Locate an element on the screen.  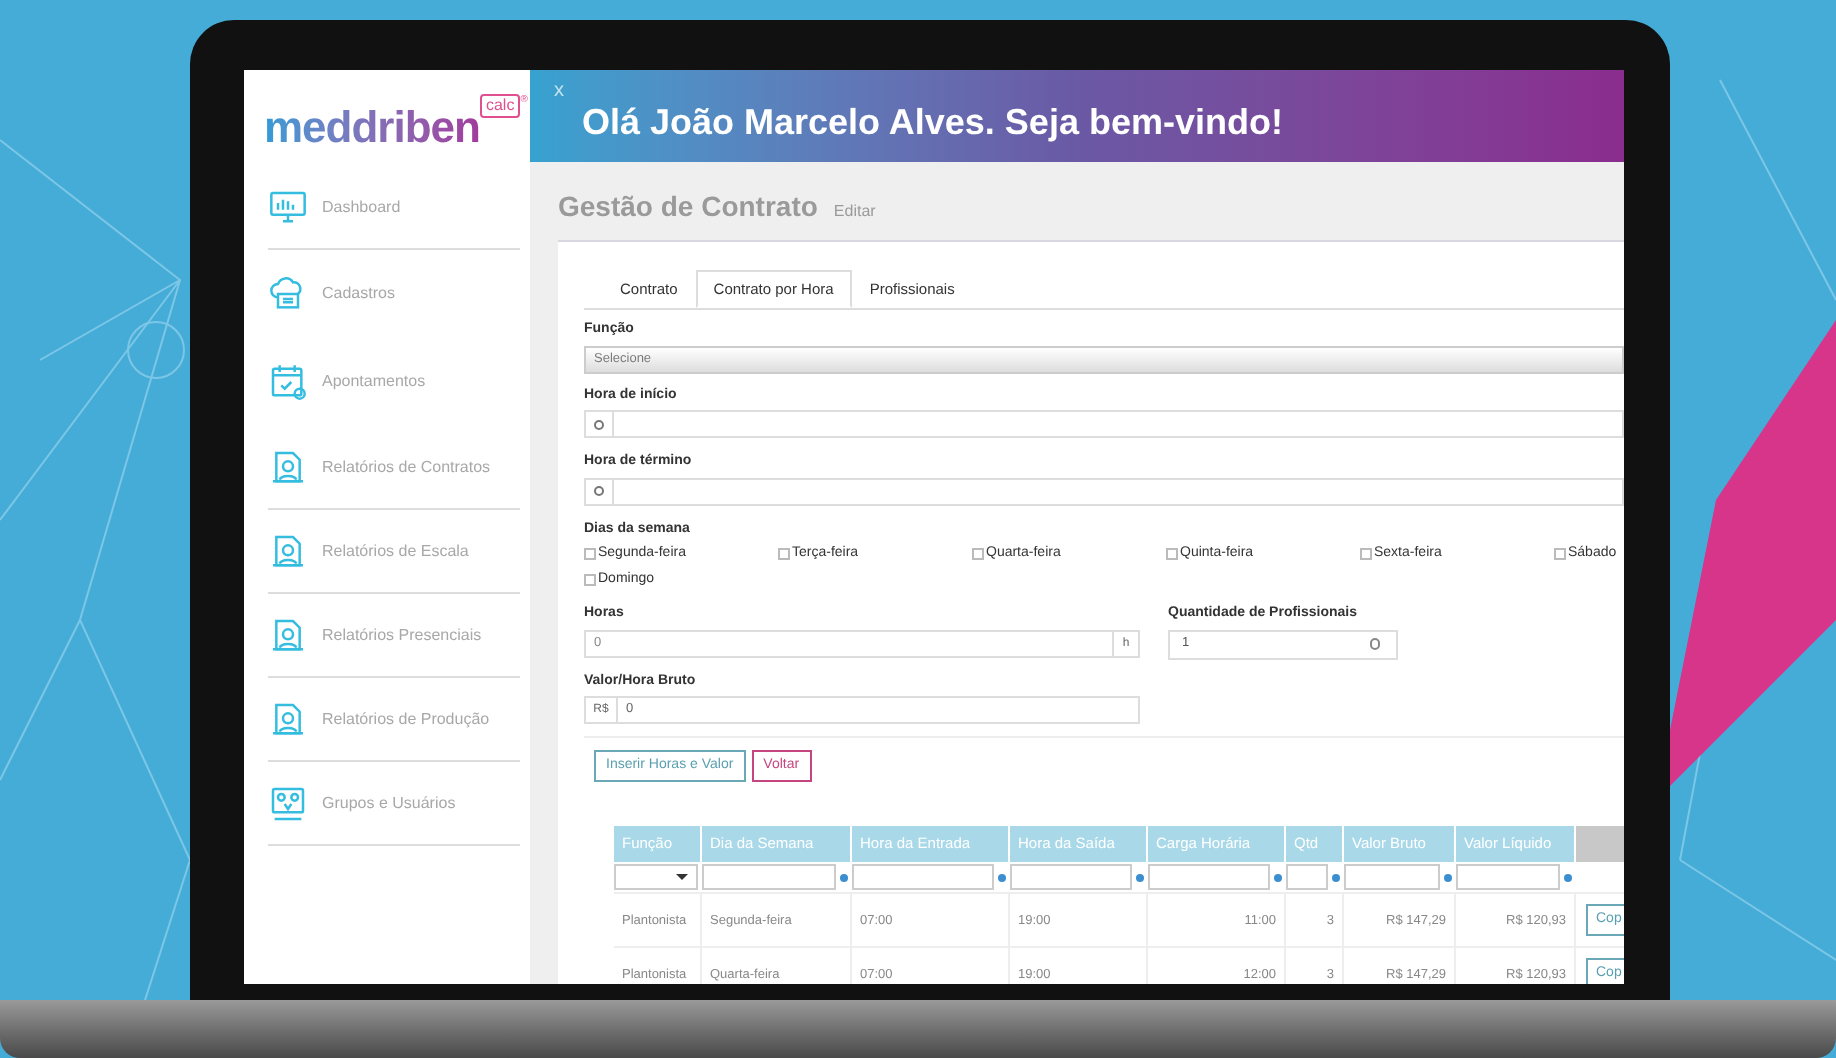
spinner-icon is located at coordinates (1375, 644).